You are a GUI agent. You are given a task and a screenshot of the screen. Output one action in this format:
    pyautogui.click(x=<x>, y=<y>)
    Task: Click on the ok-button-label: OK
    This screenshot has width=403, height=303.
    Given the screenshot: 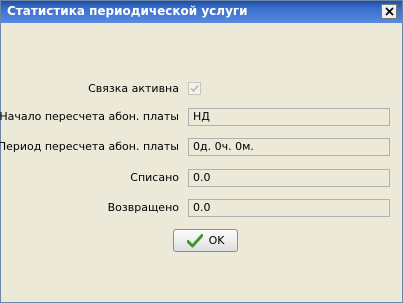 What is the action you would take?
    pyautogui.click(x=216, y=240)
    